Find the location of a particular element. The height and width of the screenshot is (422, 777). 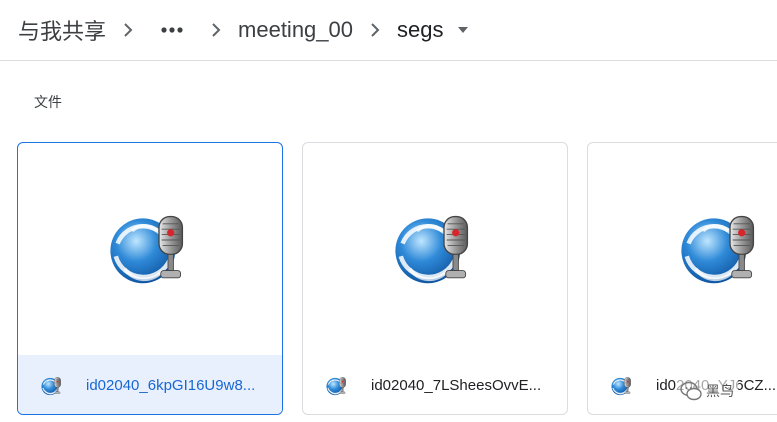

header-divider is located at coordinates (388, 60).